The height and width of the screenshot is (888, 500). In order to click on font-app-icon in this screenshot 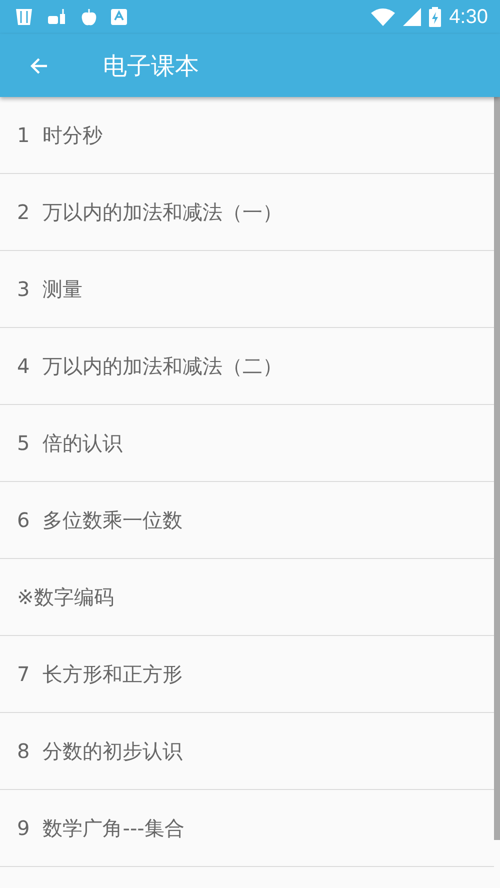, I will do `click(119, 17)`.